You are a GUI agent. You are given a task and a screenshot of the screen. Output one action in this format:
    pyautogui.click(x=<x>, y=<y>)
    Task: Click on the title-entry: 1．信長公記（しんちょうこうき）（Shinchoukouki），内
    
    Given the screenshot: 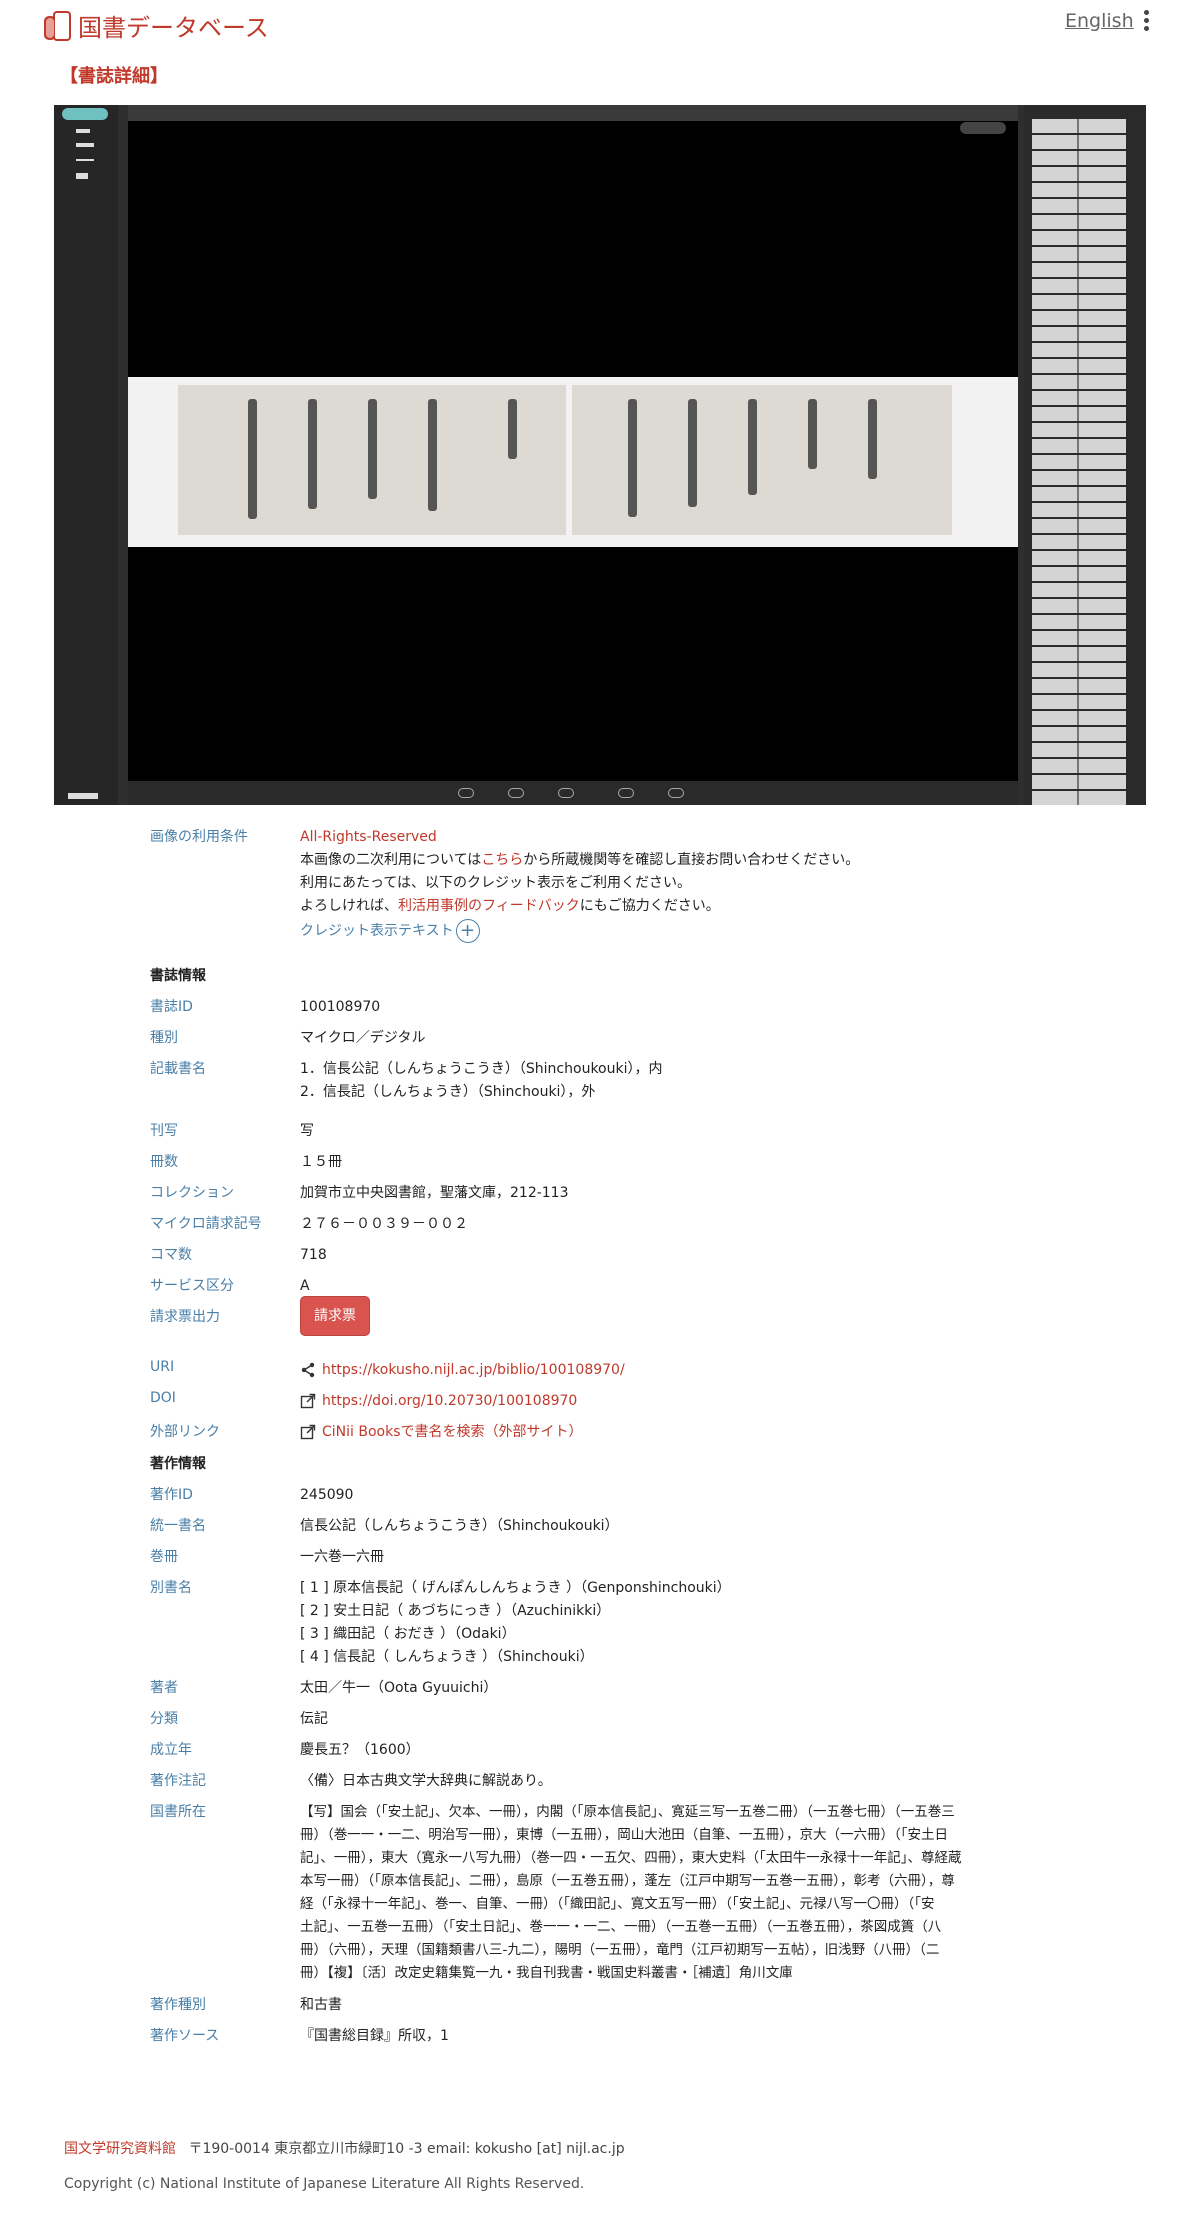 What is the action you would take?
    pyautogui.click(x=481, y=1069)
    